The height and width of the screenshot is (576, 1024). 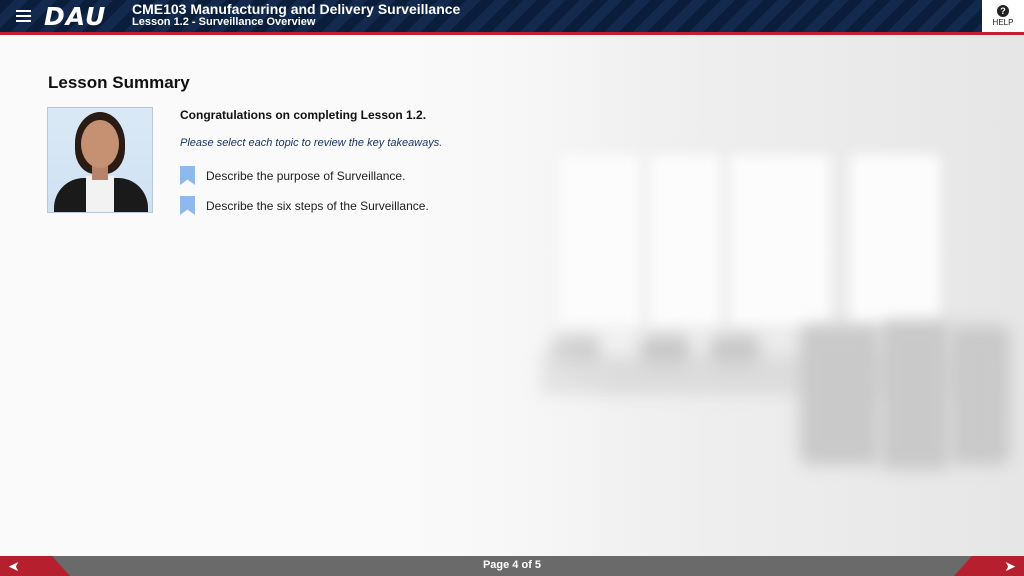 I want to click on help-label: HELP, so click(x=1003, y=22).